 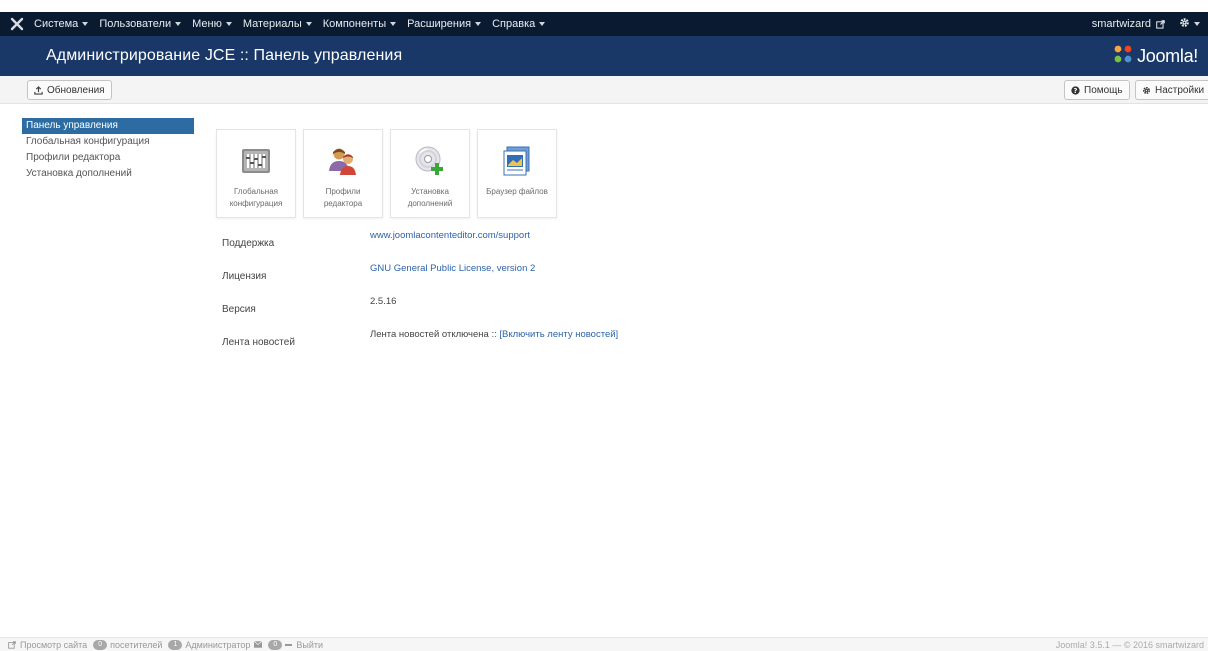 What do you see at coordinates (108, 142) in the screenshot?
I see `sidebar-item-global-config: Глобальная конфигурация` at bounding box center [108, 142].